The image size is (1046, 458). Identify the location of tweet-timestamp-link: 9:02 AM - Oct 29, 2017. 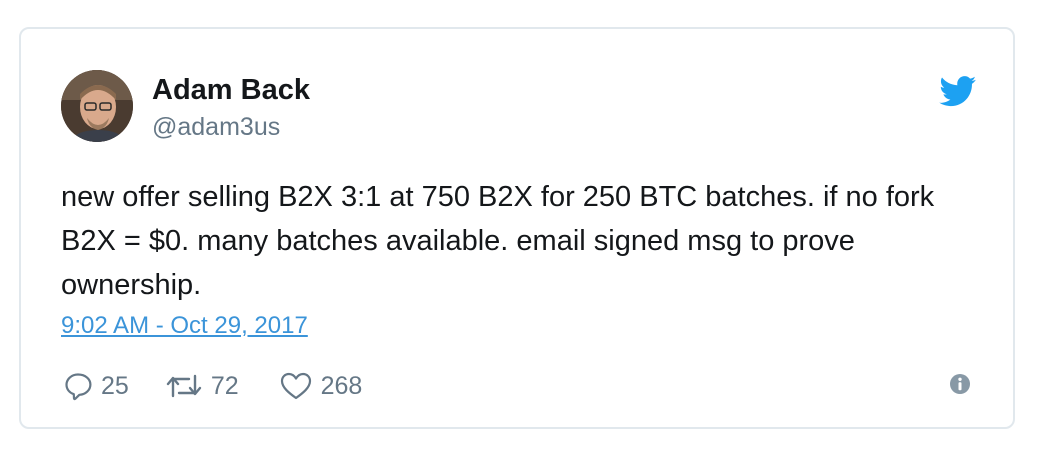
(184, 326).